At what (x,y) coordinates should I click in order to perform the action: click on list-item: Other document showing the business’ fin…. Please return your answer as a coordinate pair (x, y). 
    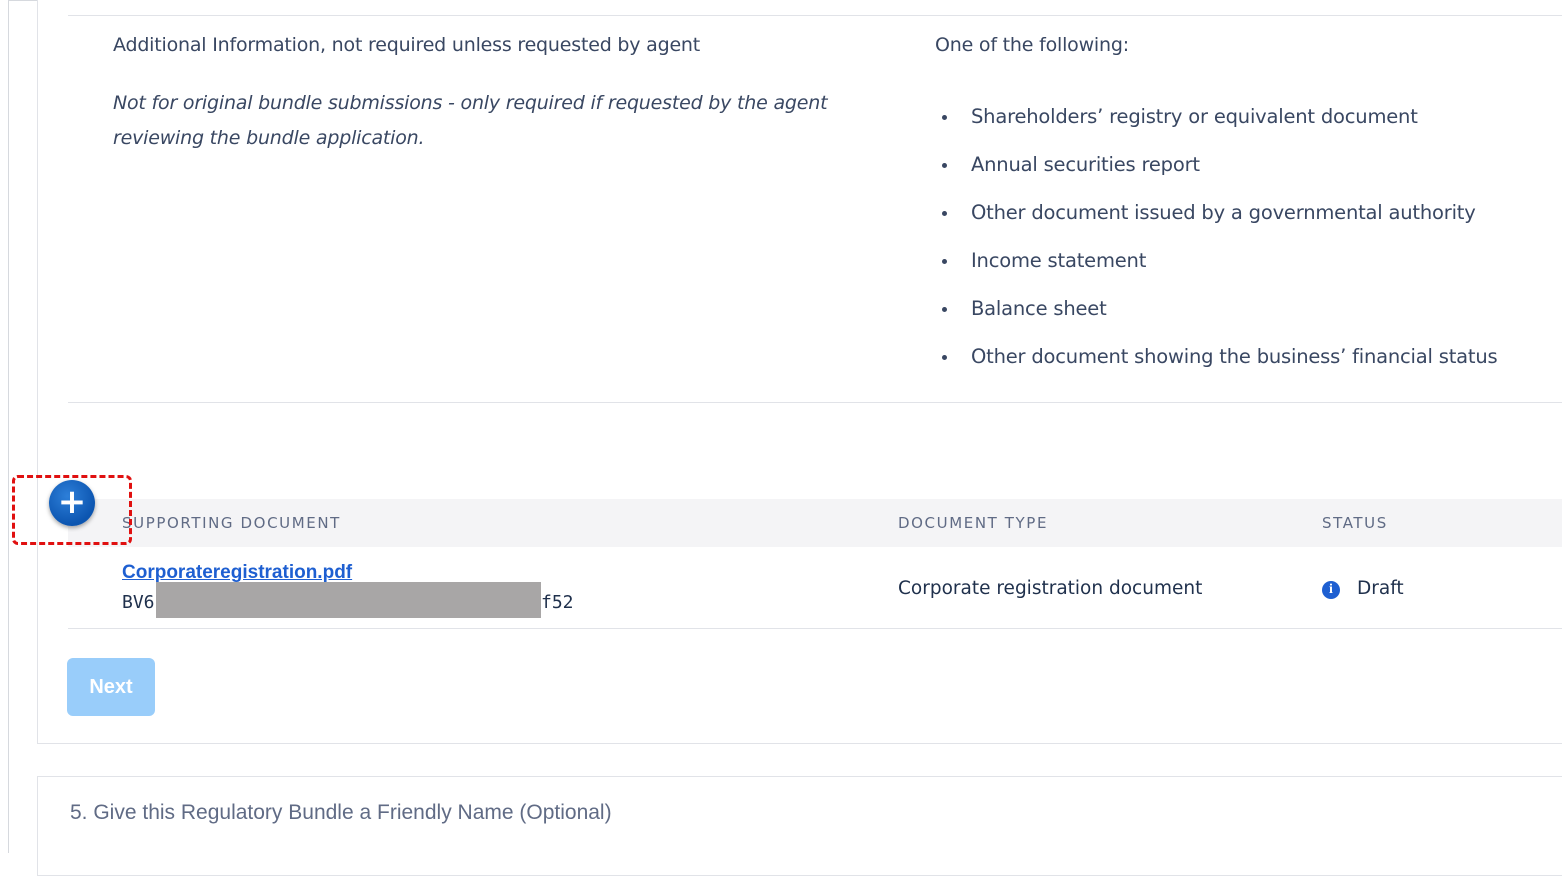
    Looking at the image, I should click on (1216, 359).